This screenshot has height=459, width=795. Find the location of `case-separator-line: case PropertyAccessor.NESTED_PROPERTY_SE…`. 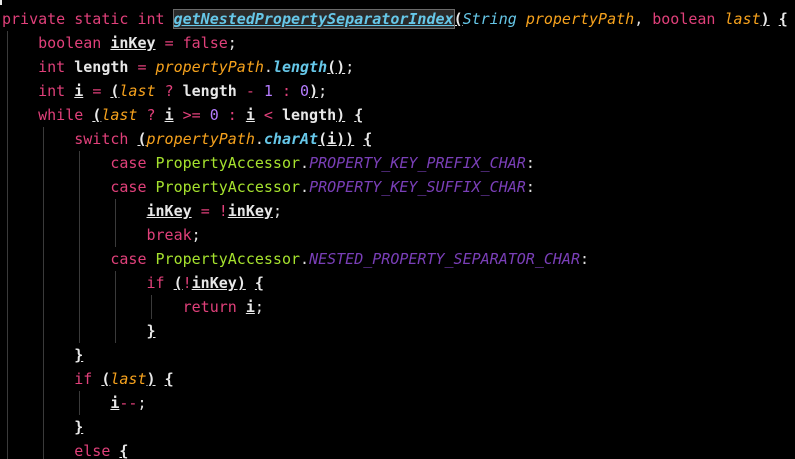

case-separator-line: case PropertyAccessor.NESTED_PROPERTY_SE… is located at coordinates (295, 259).